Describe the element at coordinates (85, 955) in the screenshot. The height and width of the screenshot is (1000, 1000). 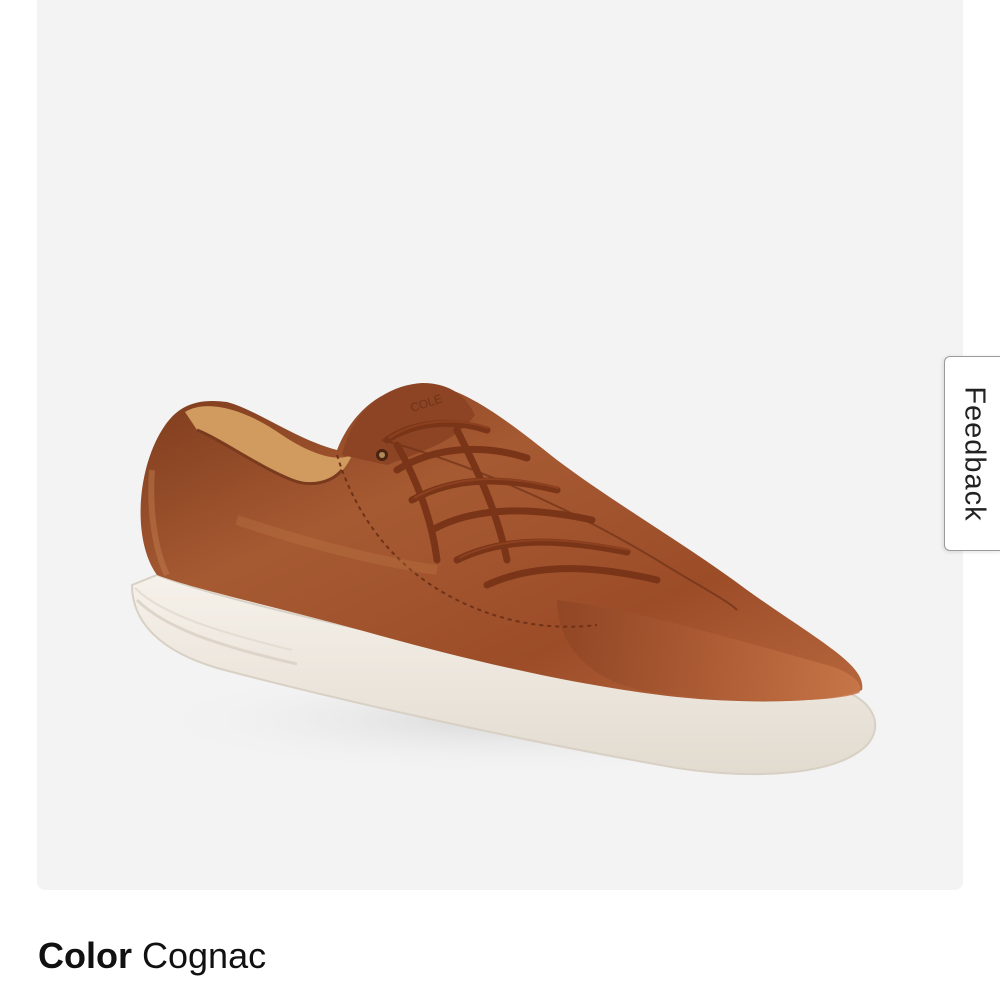
I see `color-label: Color` at that location.